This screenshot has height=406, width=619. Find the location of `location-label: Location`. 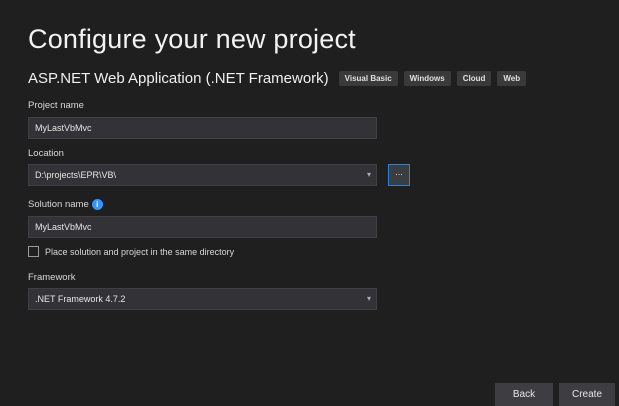

location-label: Location is located at coordinates (46, 153).